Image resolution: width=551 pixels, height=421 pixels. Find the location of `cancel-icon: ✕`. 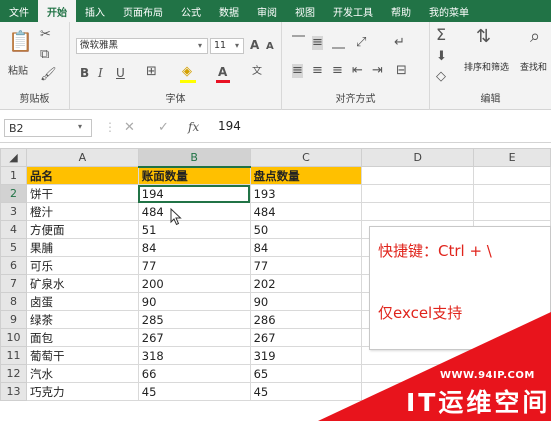

cancel-icon: ✕ is located at coordinates (129, 127).